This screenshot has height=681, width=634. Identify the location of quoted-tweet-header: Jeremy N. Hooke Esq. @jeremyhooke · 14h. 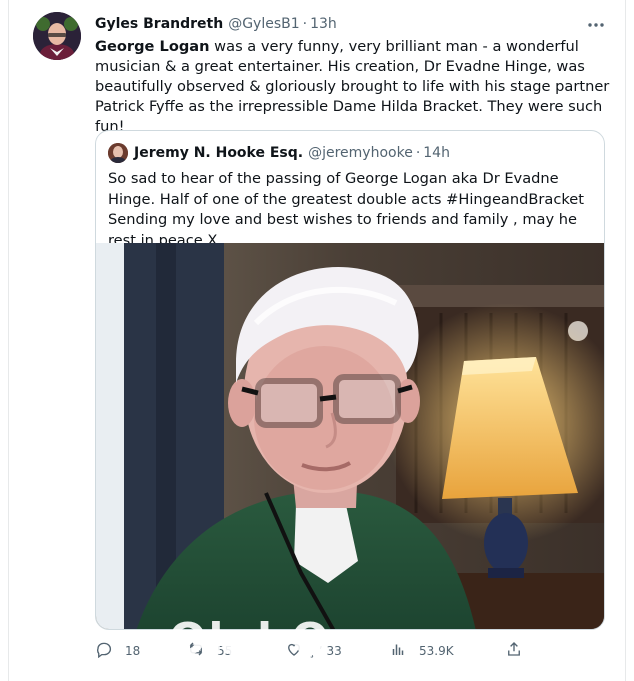
(292, 153).